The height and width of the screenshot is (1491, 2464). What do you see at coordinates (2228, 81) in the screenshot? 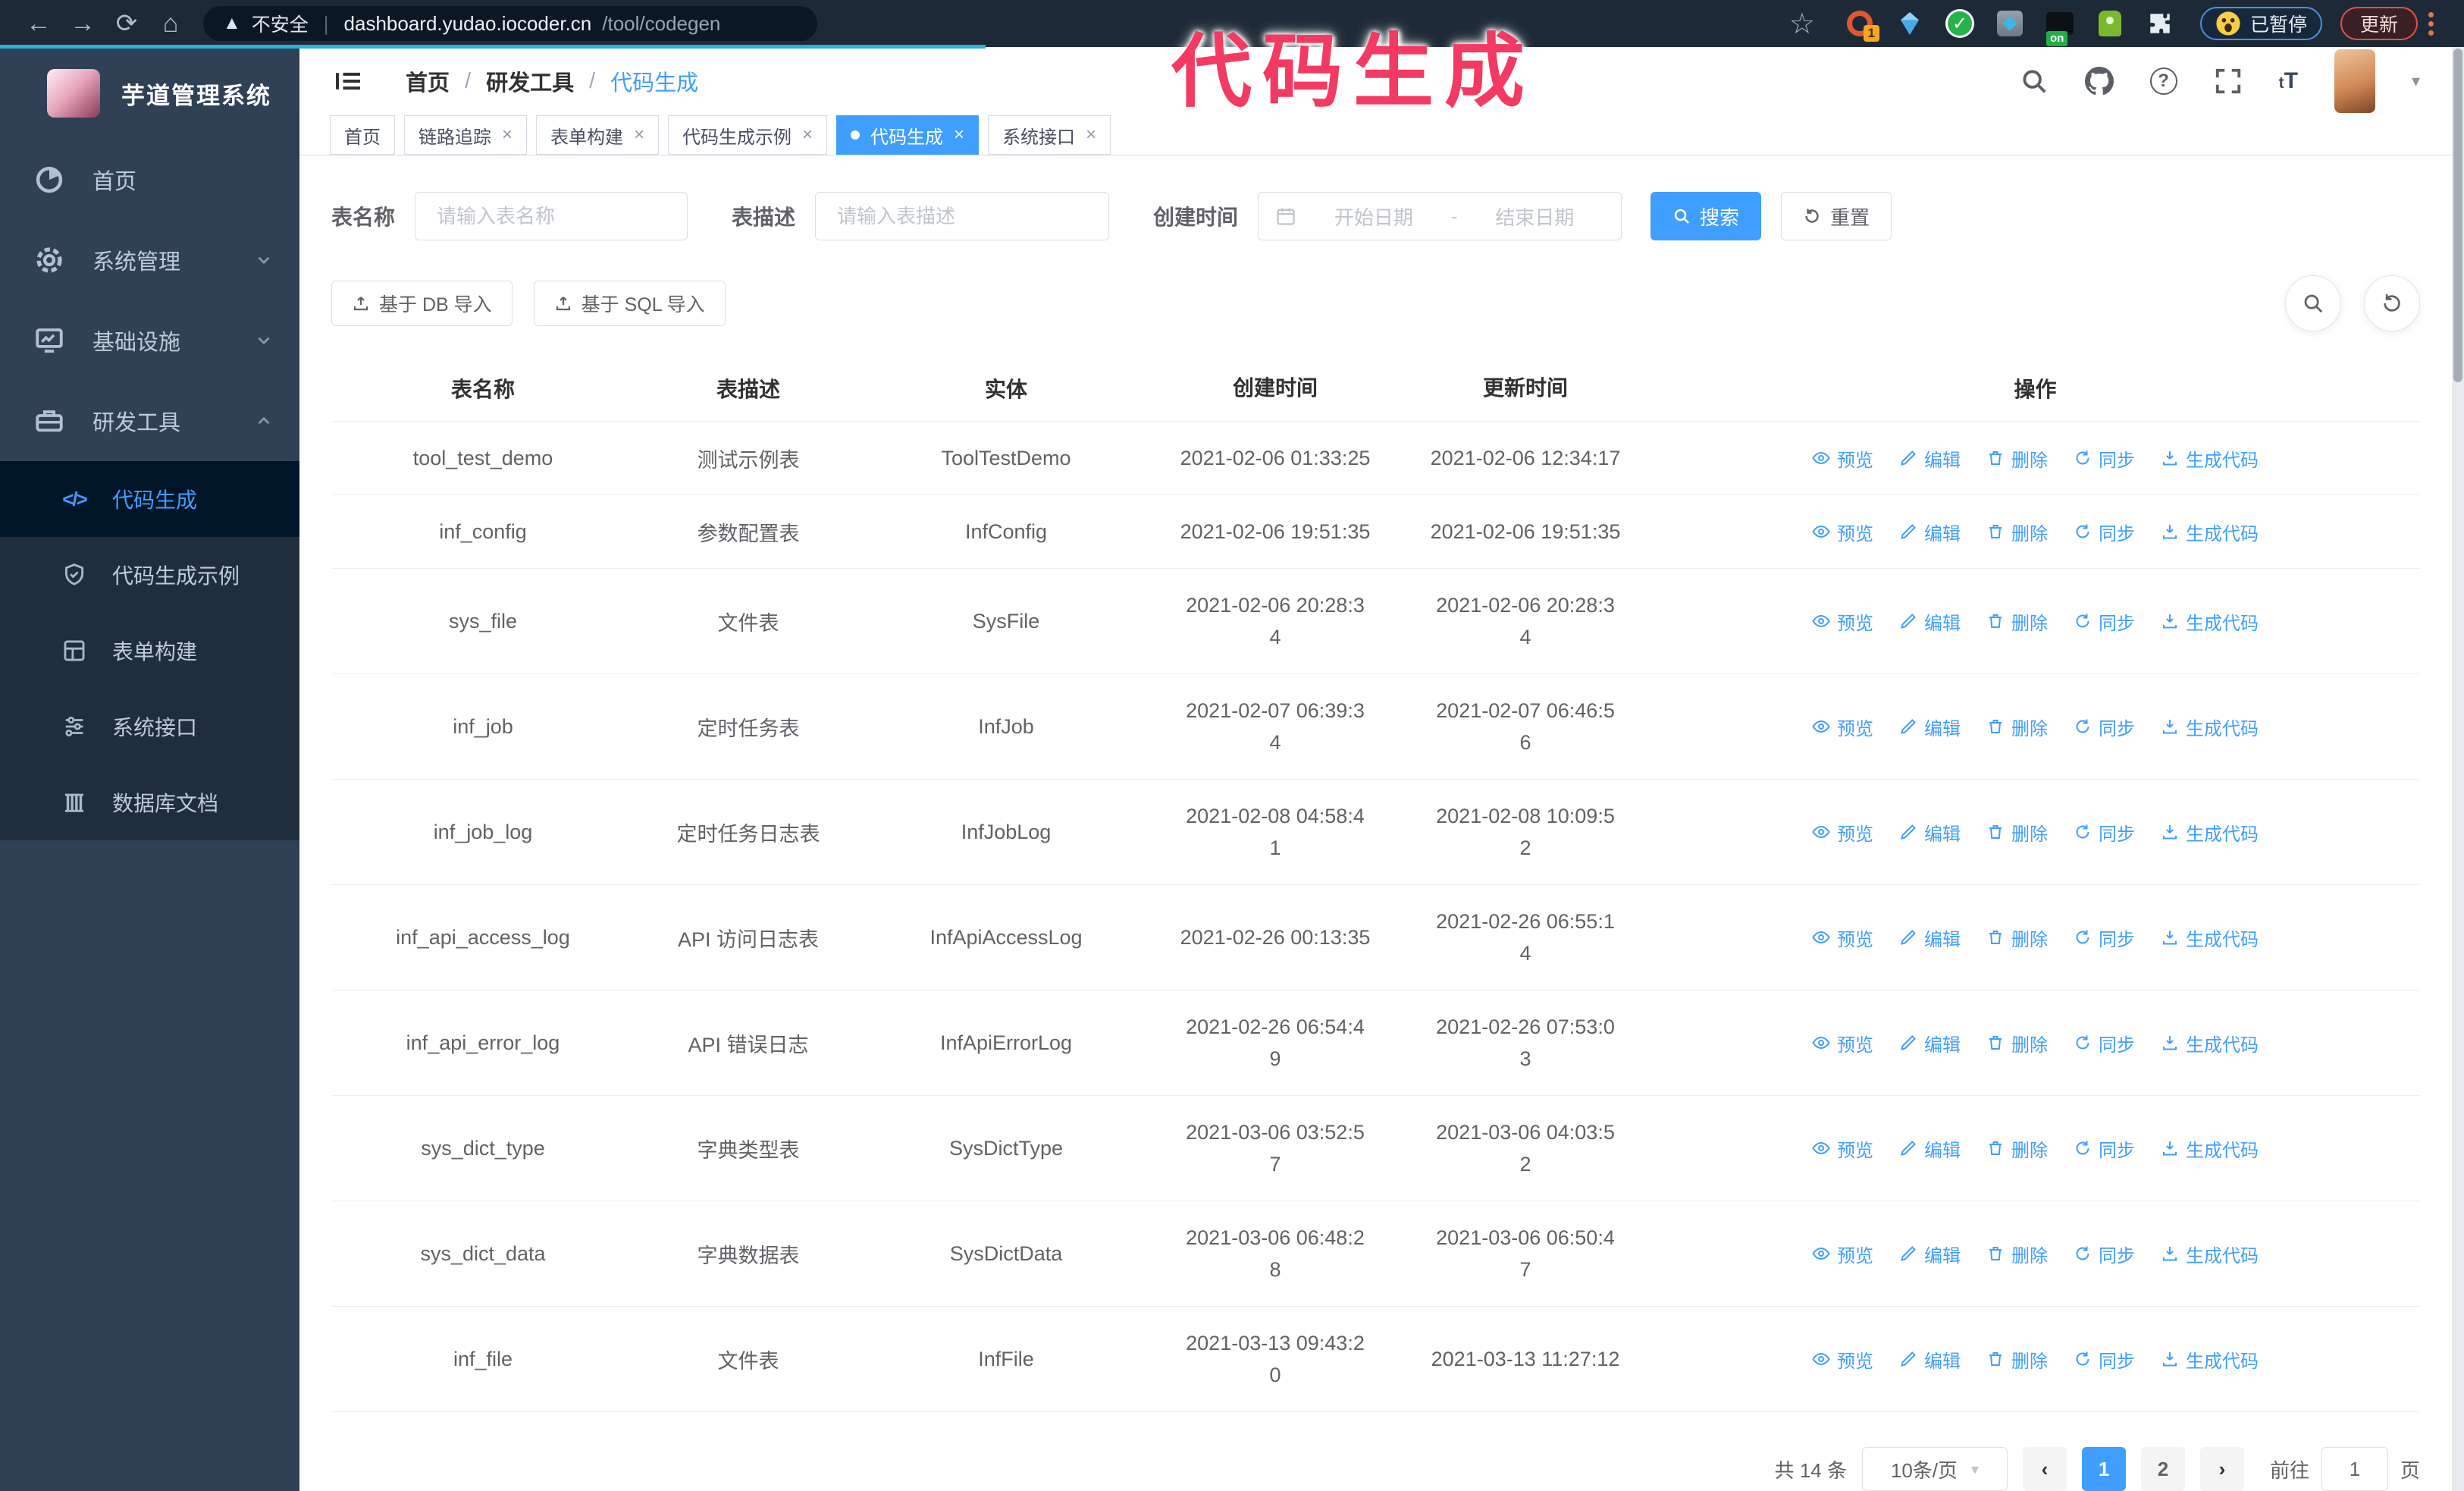
I see `fullscreen-icon` at bounding box center [2228, 81].